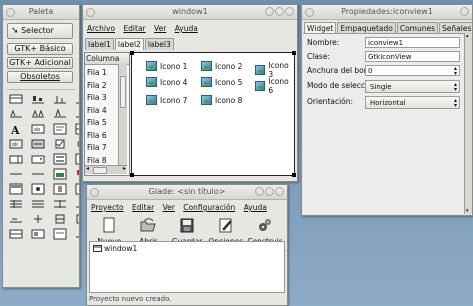 Image resolution: width=473 pixels, height=306 pixels. Describe the element at coordinates (16, 219) in the screenshot. I see `notebook-widget-icon` at that location.